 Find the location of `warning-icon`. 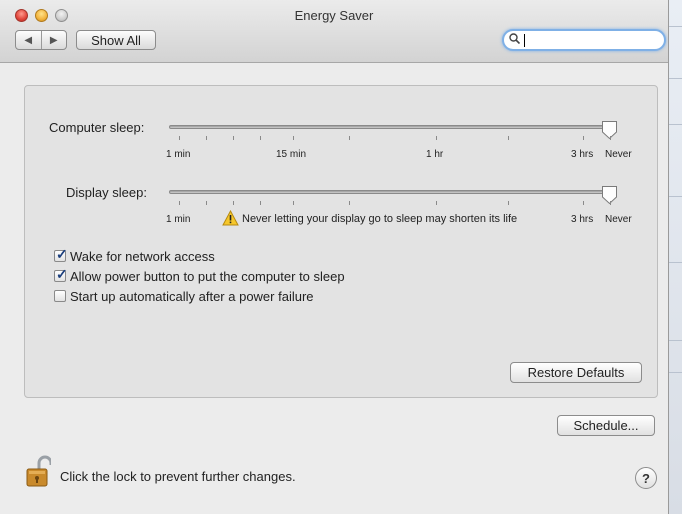

warning-icon is located at coordinates (230, 218).